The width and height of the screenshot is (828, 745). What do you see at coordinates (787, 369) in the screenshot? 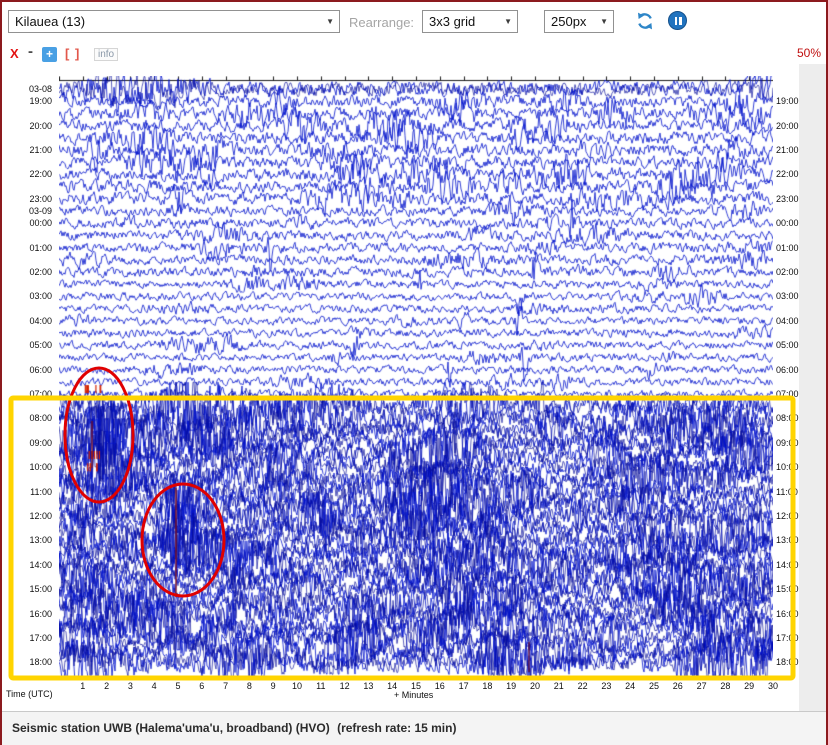
I see `time-label-right: 06:00` at bounding box center [787, 369].